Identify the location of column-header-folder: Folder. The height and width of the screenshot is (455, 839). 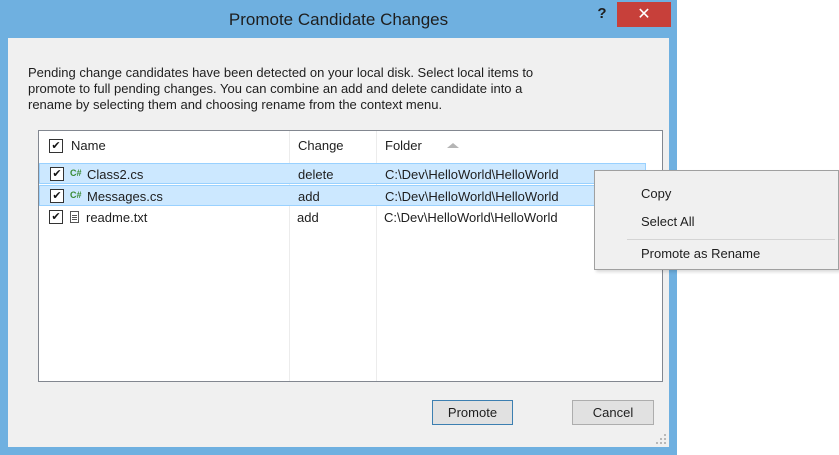
(403, 145).